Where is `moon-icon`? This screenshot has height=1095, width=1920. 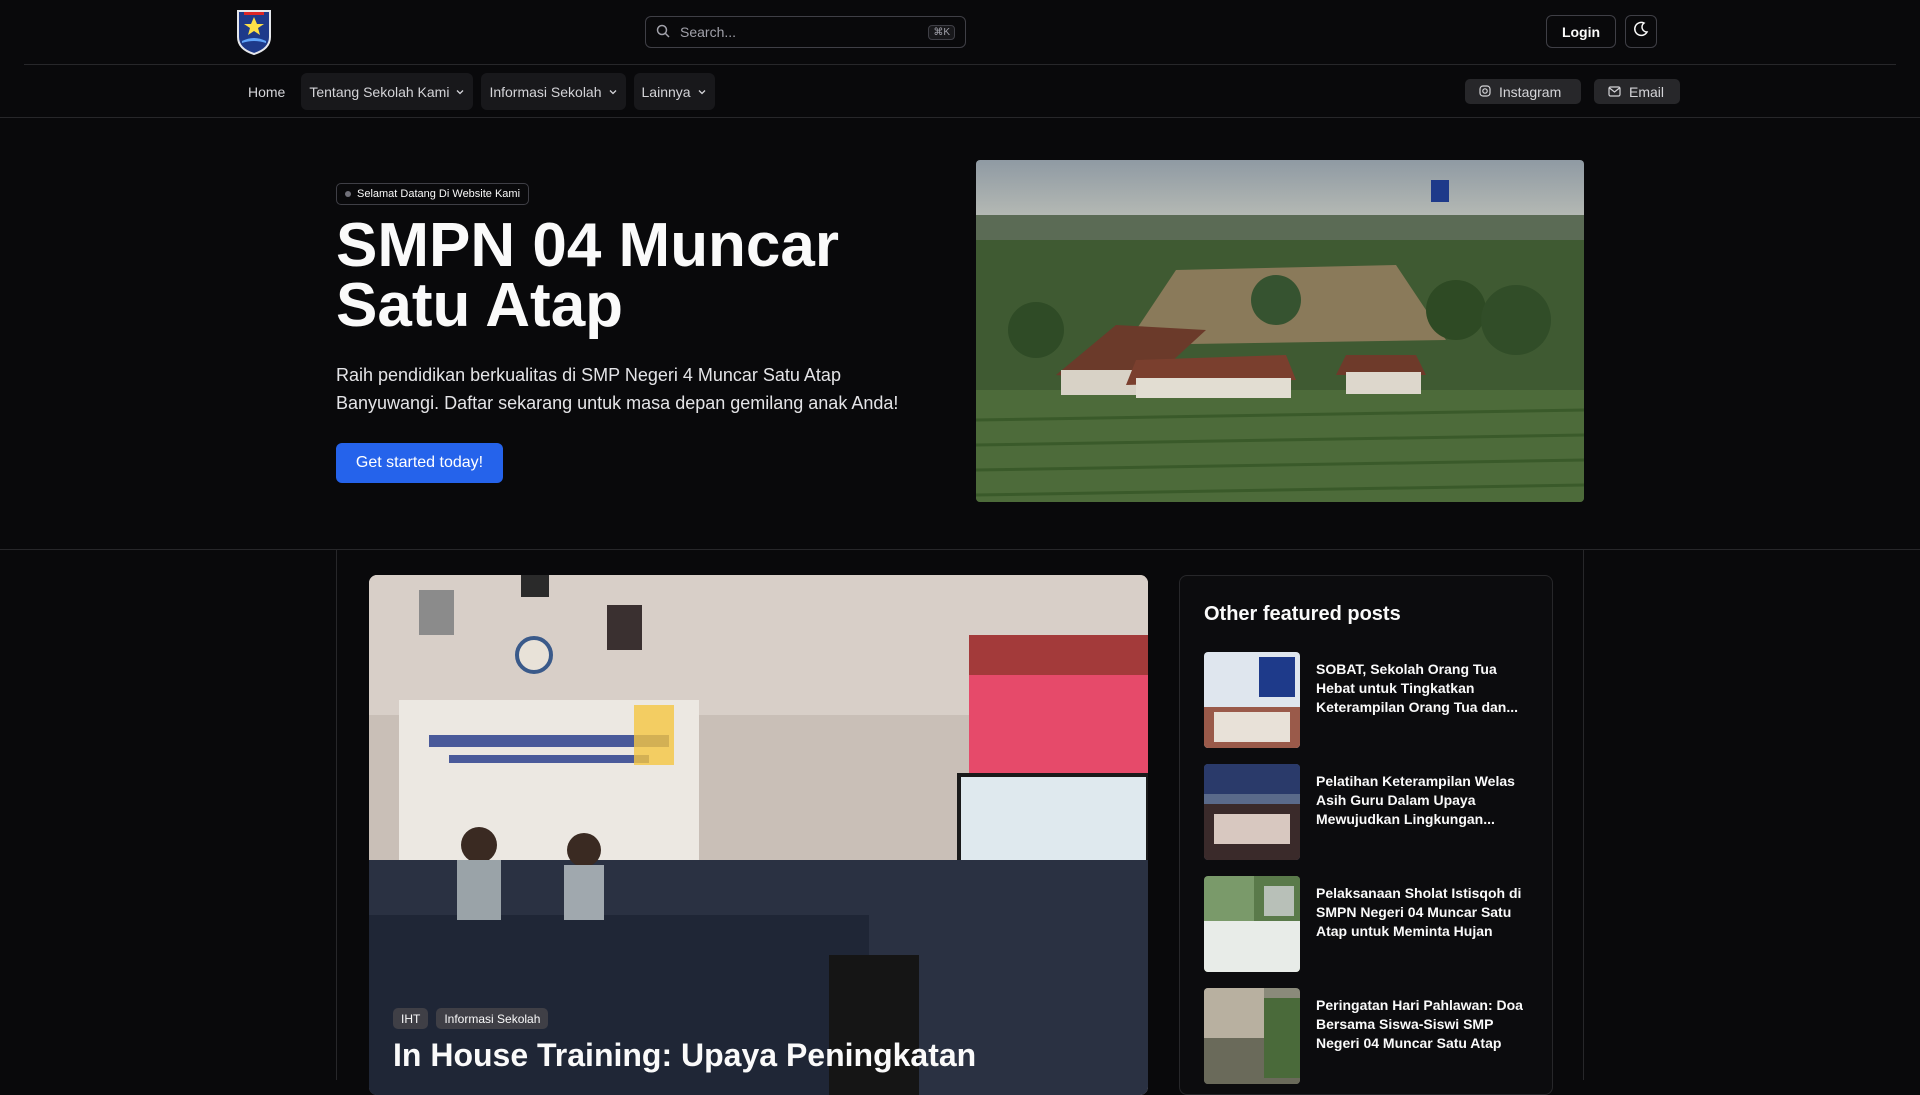 moon-icon is located at coordinates (1641, 31).